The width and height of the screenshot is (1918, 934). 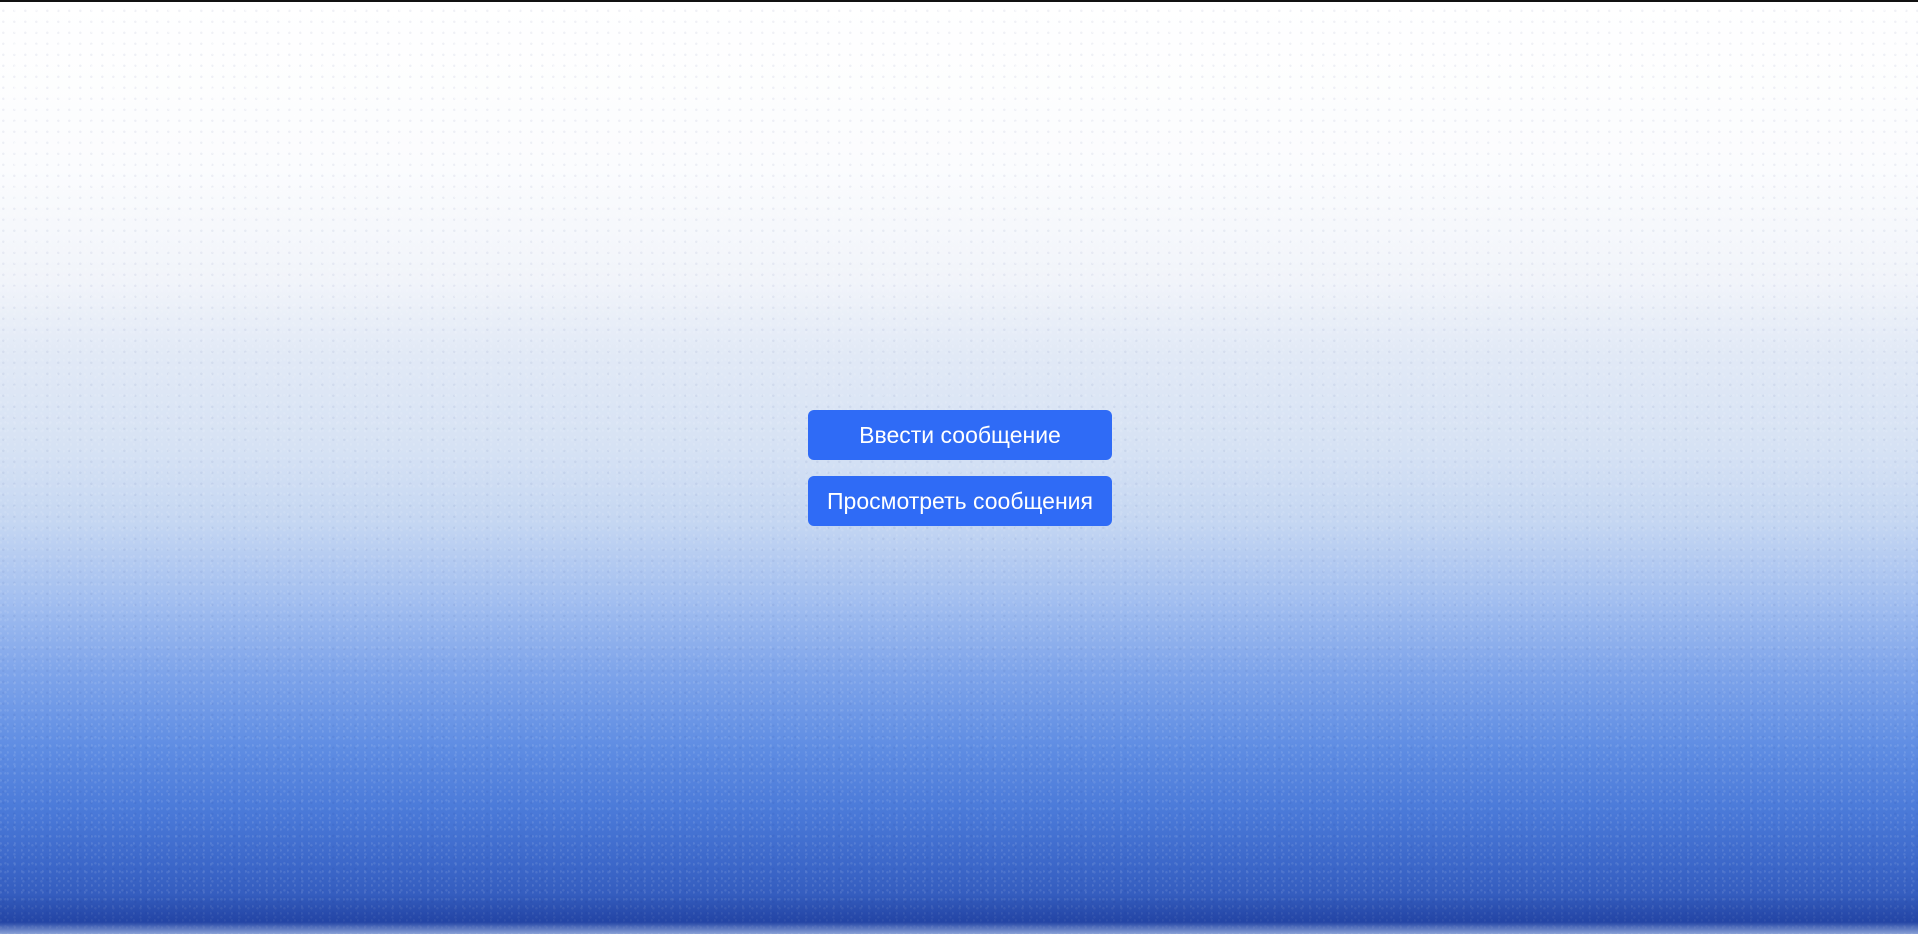 What do you see at coordinates (960, 468) in the screenshot?
I see `action-buttons: Ввести сообщение Просмотреть сообщения` at bounding box center [960, 468].